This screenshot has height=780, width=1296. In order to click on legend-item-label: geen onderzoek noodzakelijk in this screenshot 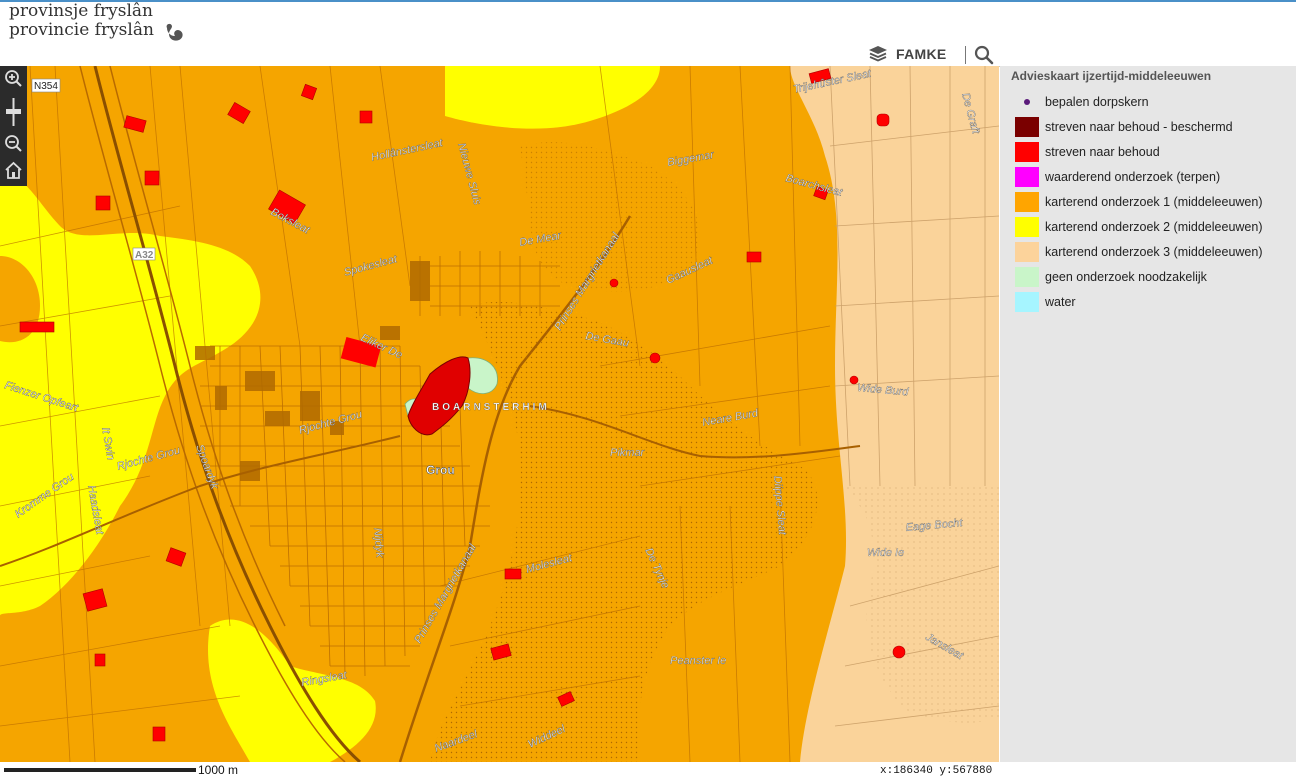, I will do `click(1126, 277)`.